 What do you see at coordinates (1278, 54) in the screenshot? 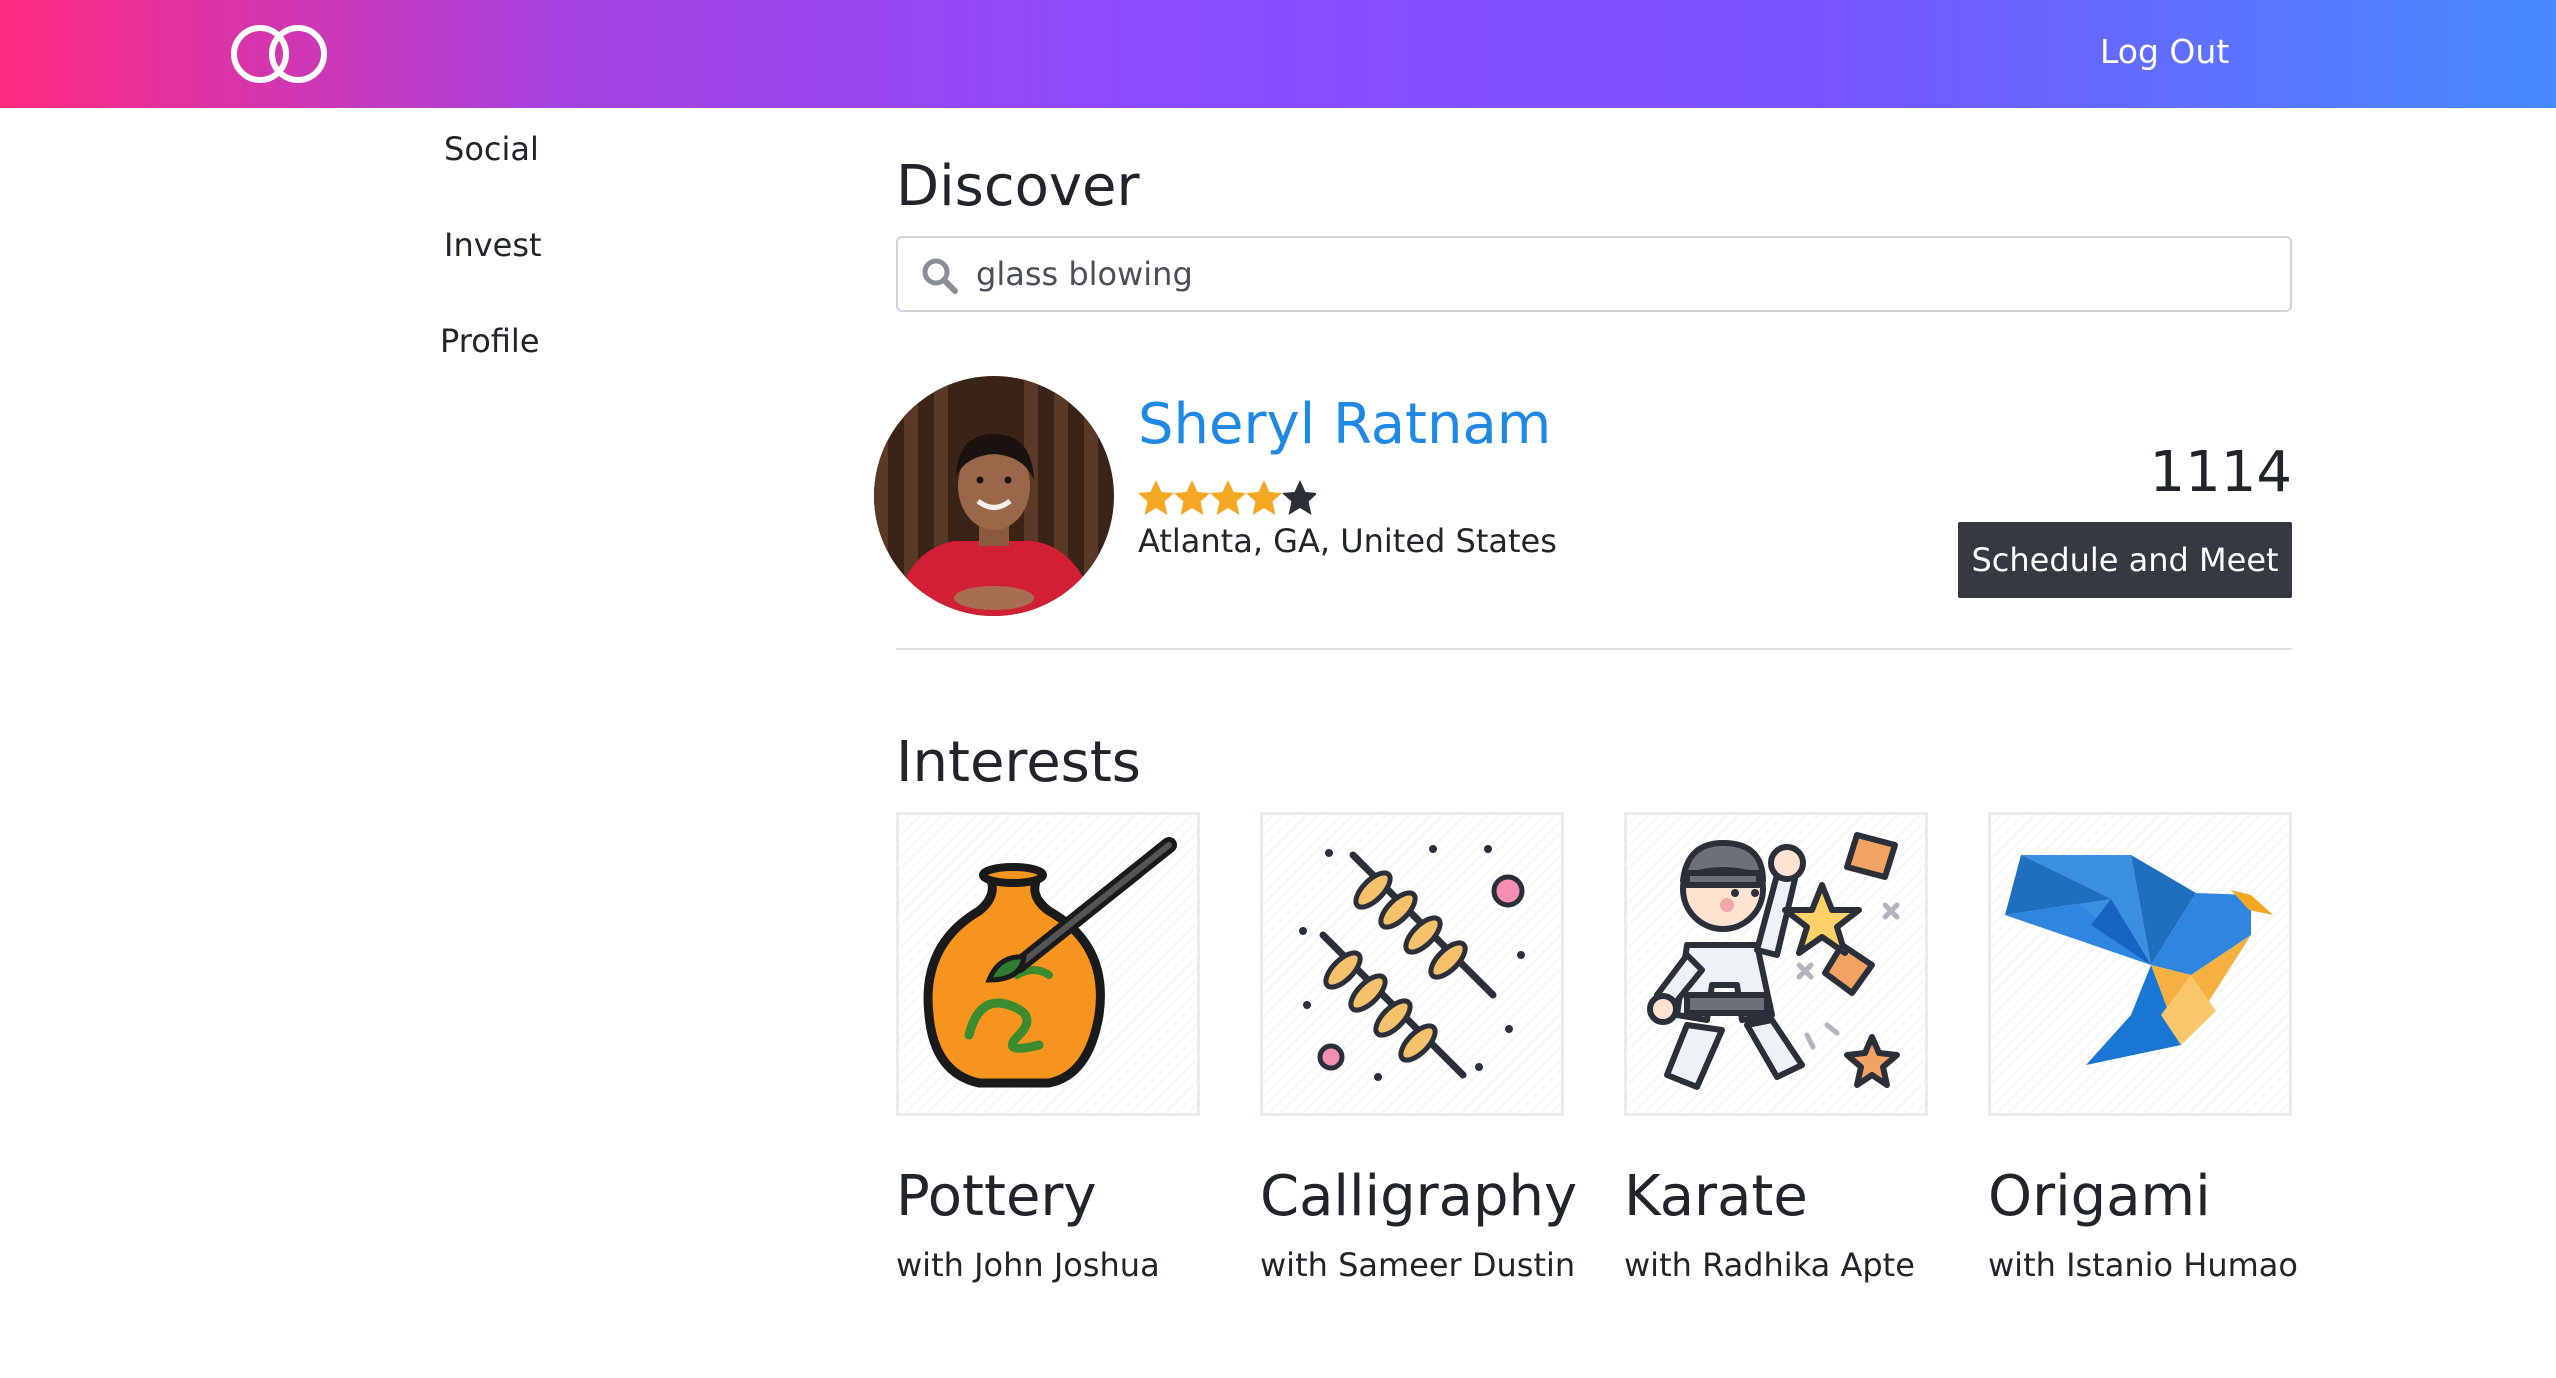
I see `top-navbar: Log Out` at bounding box center [1278, 54].